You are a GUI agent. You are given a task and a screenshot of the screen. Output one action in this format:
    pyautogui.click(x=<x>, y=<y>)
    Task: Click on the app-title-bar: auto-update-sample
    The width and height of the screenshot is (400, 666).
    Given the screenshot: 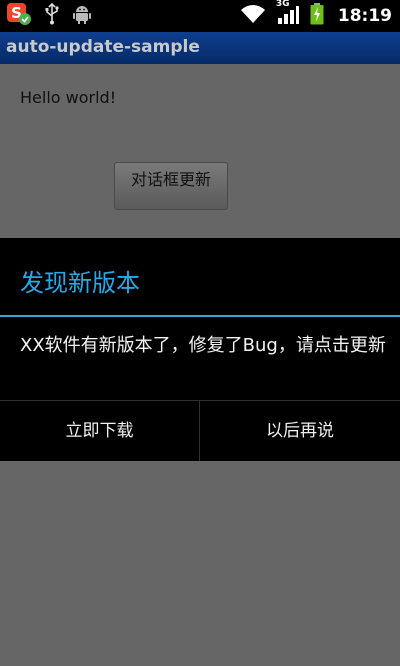 What is the action you would take?
    pyautogui.click(x=200, y=48)
    